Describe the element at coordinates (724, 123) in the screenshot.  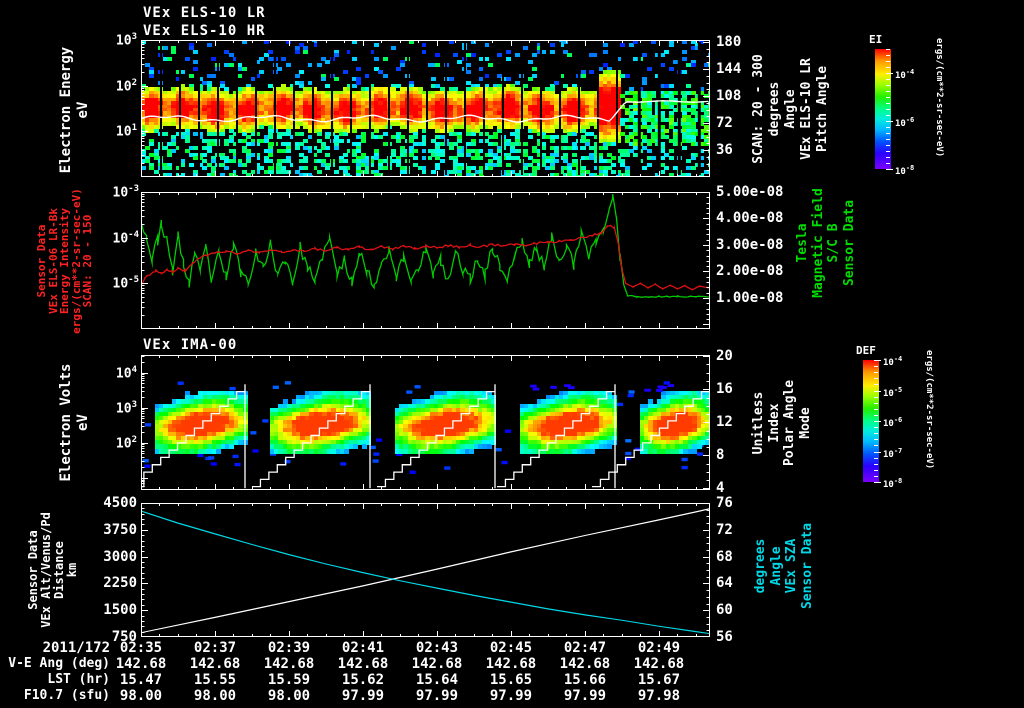
I see `els-pitch-tick-label: 72` at that location.